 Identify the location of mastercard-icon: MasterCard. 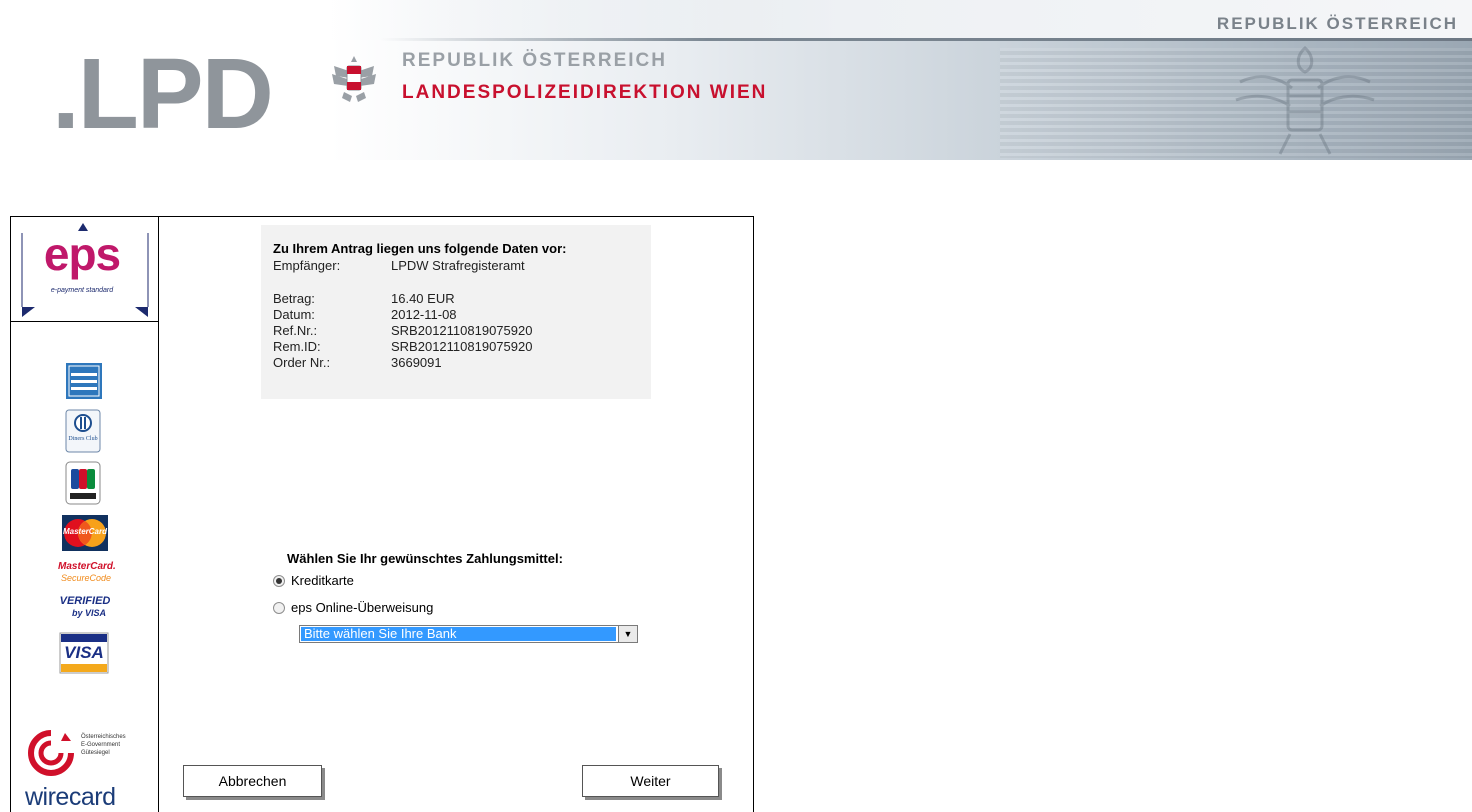
(84, 533).